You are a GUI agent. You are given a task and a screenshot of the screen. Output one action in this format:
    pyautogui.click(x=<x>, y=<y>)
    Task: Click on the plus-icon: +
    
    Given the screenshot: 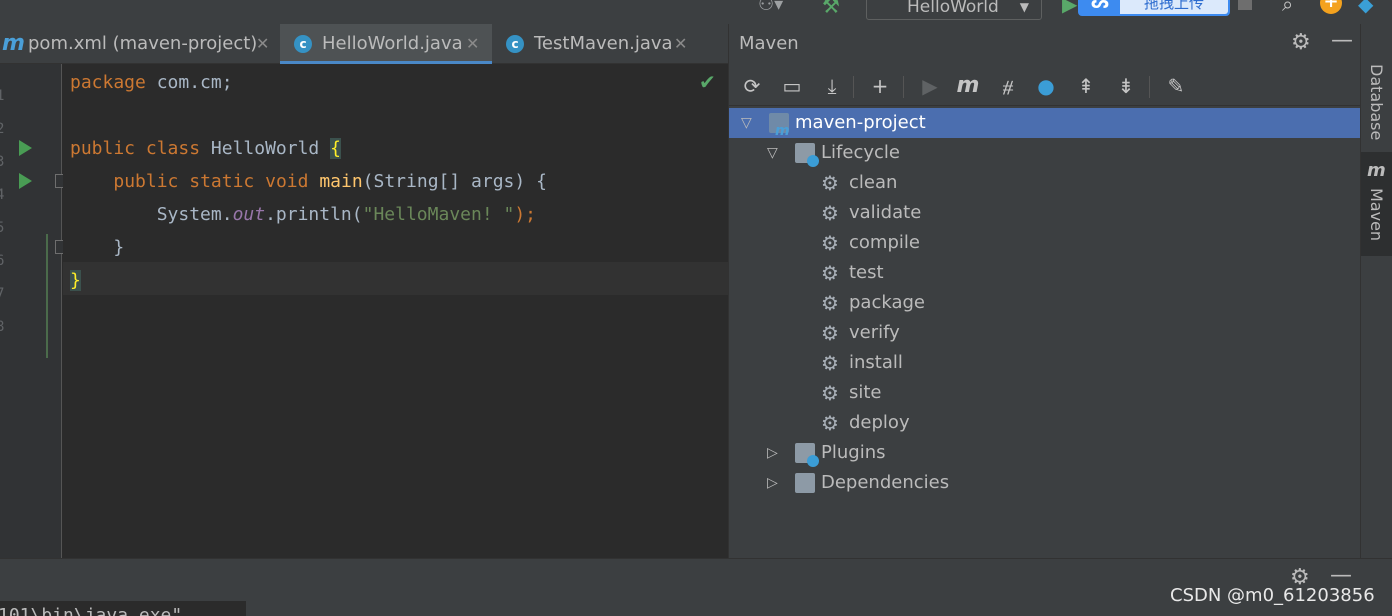 What is the action you would take?
    pyautogui.click(x=880, y=86)
    